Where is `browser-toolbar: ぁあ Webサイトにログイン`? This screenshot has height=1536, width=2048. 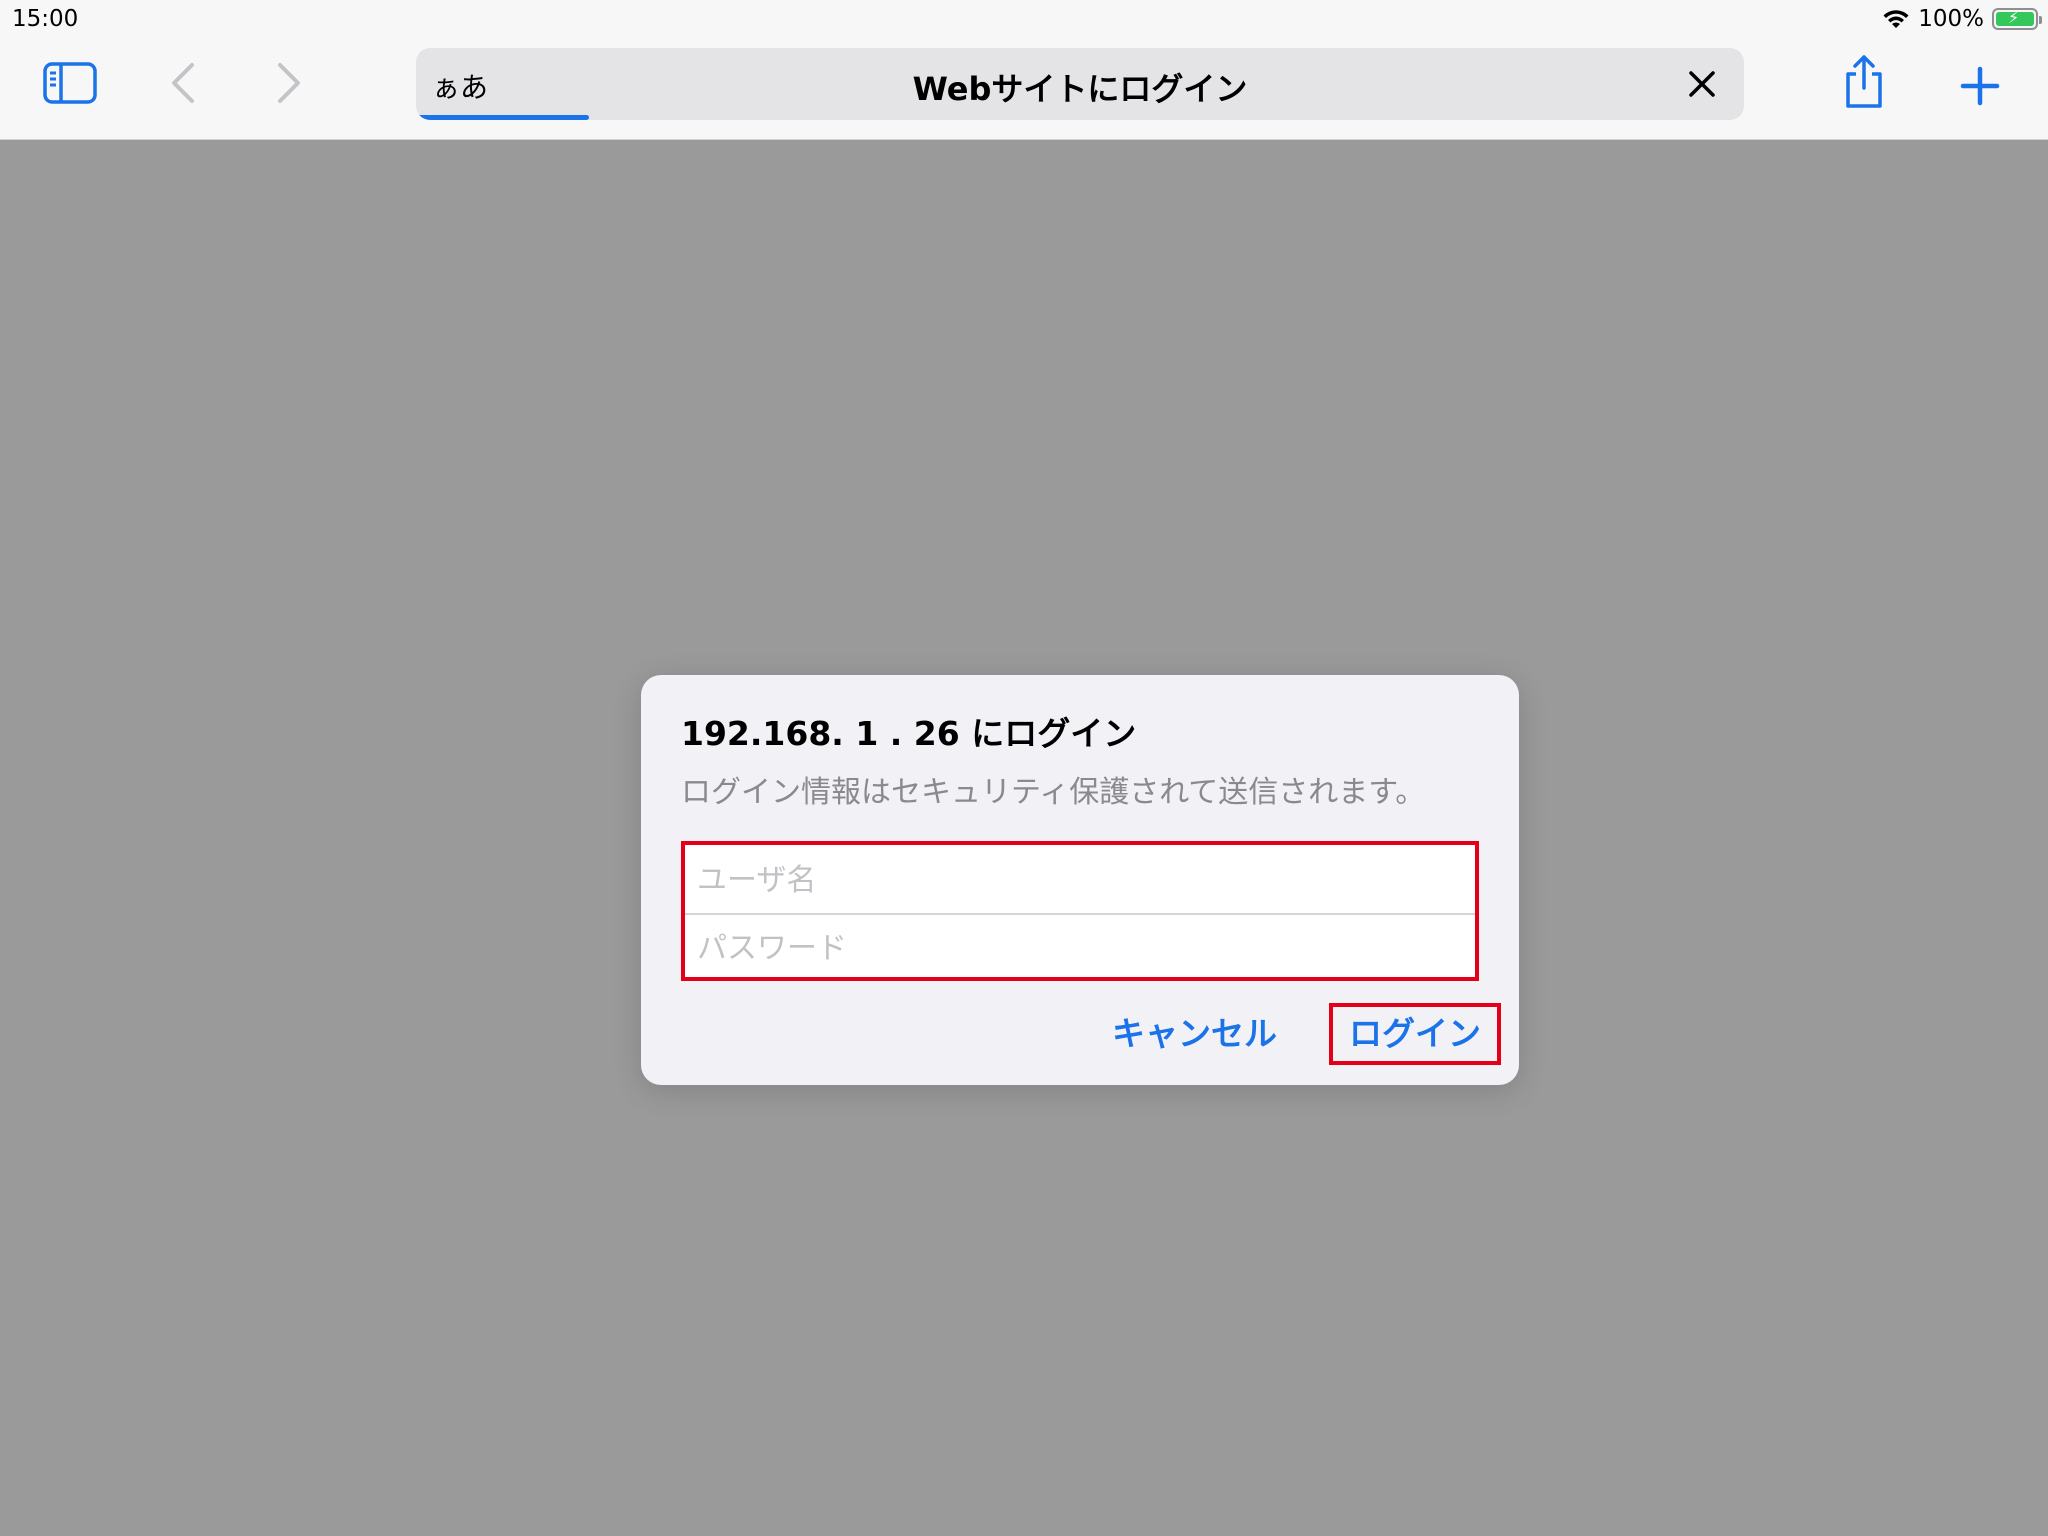 browser-toolbar: ぁあ Webサイトにログイン is located at coordinates (1024, 90).